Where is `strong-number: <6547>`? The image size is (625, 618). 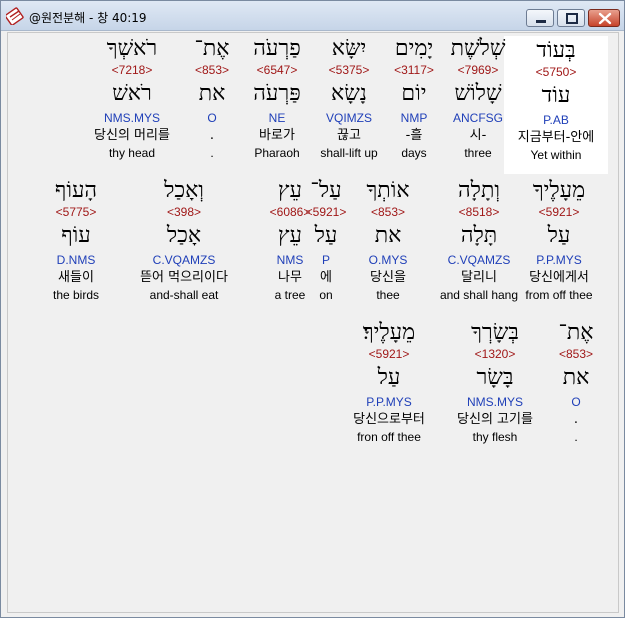
strong-number: <6547> is located at coordinates (277, 70).